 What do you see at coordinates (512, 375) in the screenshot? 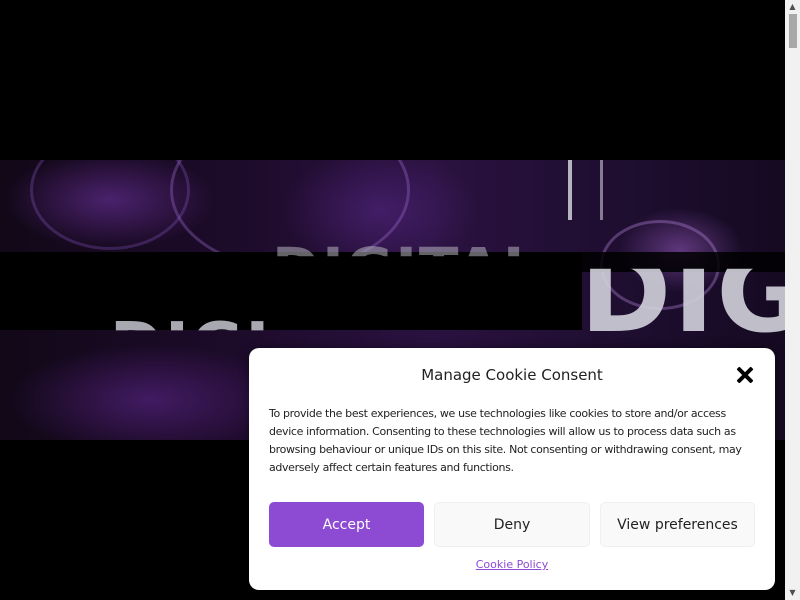
I see `cookie-dialog-title: Manage Cookie Consent` at bounding box center [512, 375].